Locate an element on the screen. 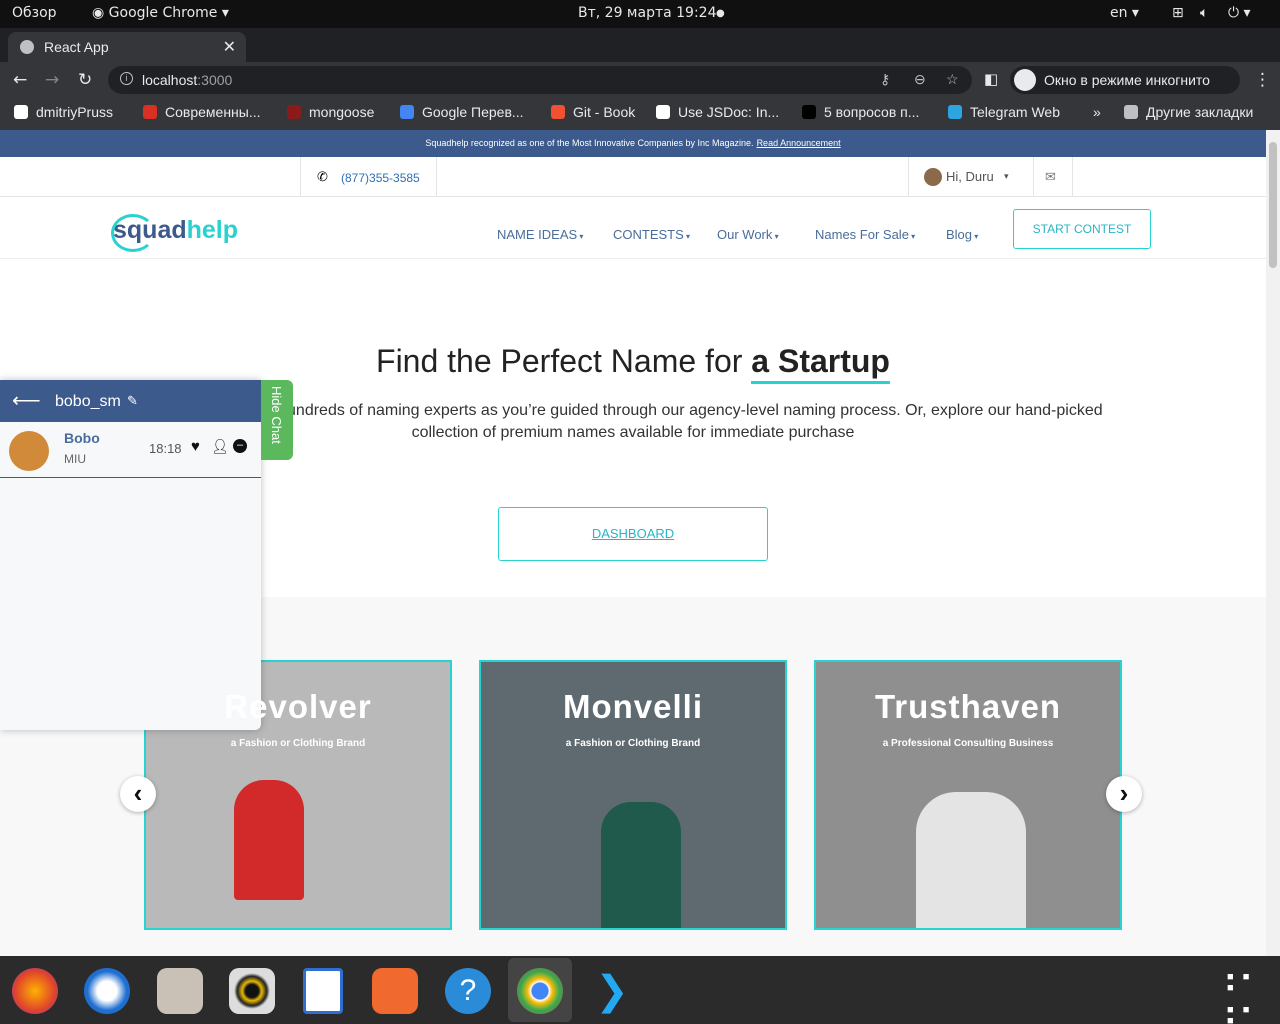 The width and height of the screenshot is (1280, 1024). more-bookmarks-icon: » is located at coordinates (1097, 112).